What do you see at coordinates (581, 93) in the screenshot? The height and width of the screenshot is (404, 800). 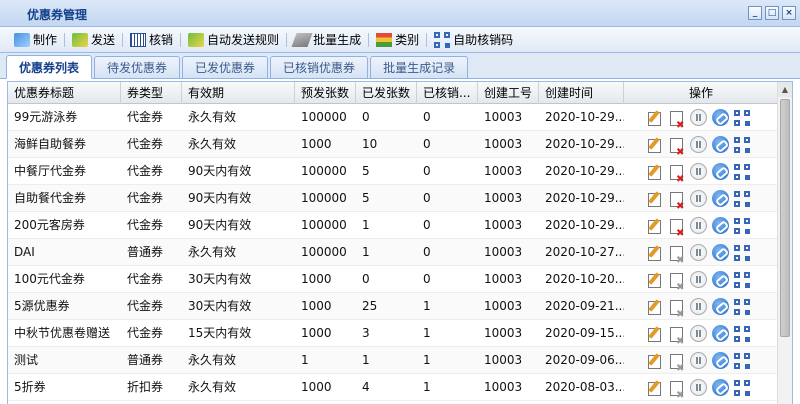 I see `header-col-created: 创建时间` at bounding box center [581, 93].